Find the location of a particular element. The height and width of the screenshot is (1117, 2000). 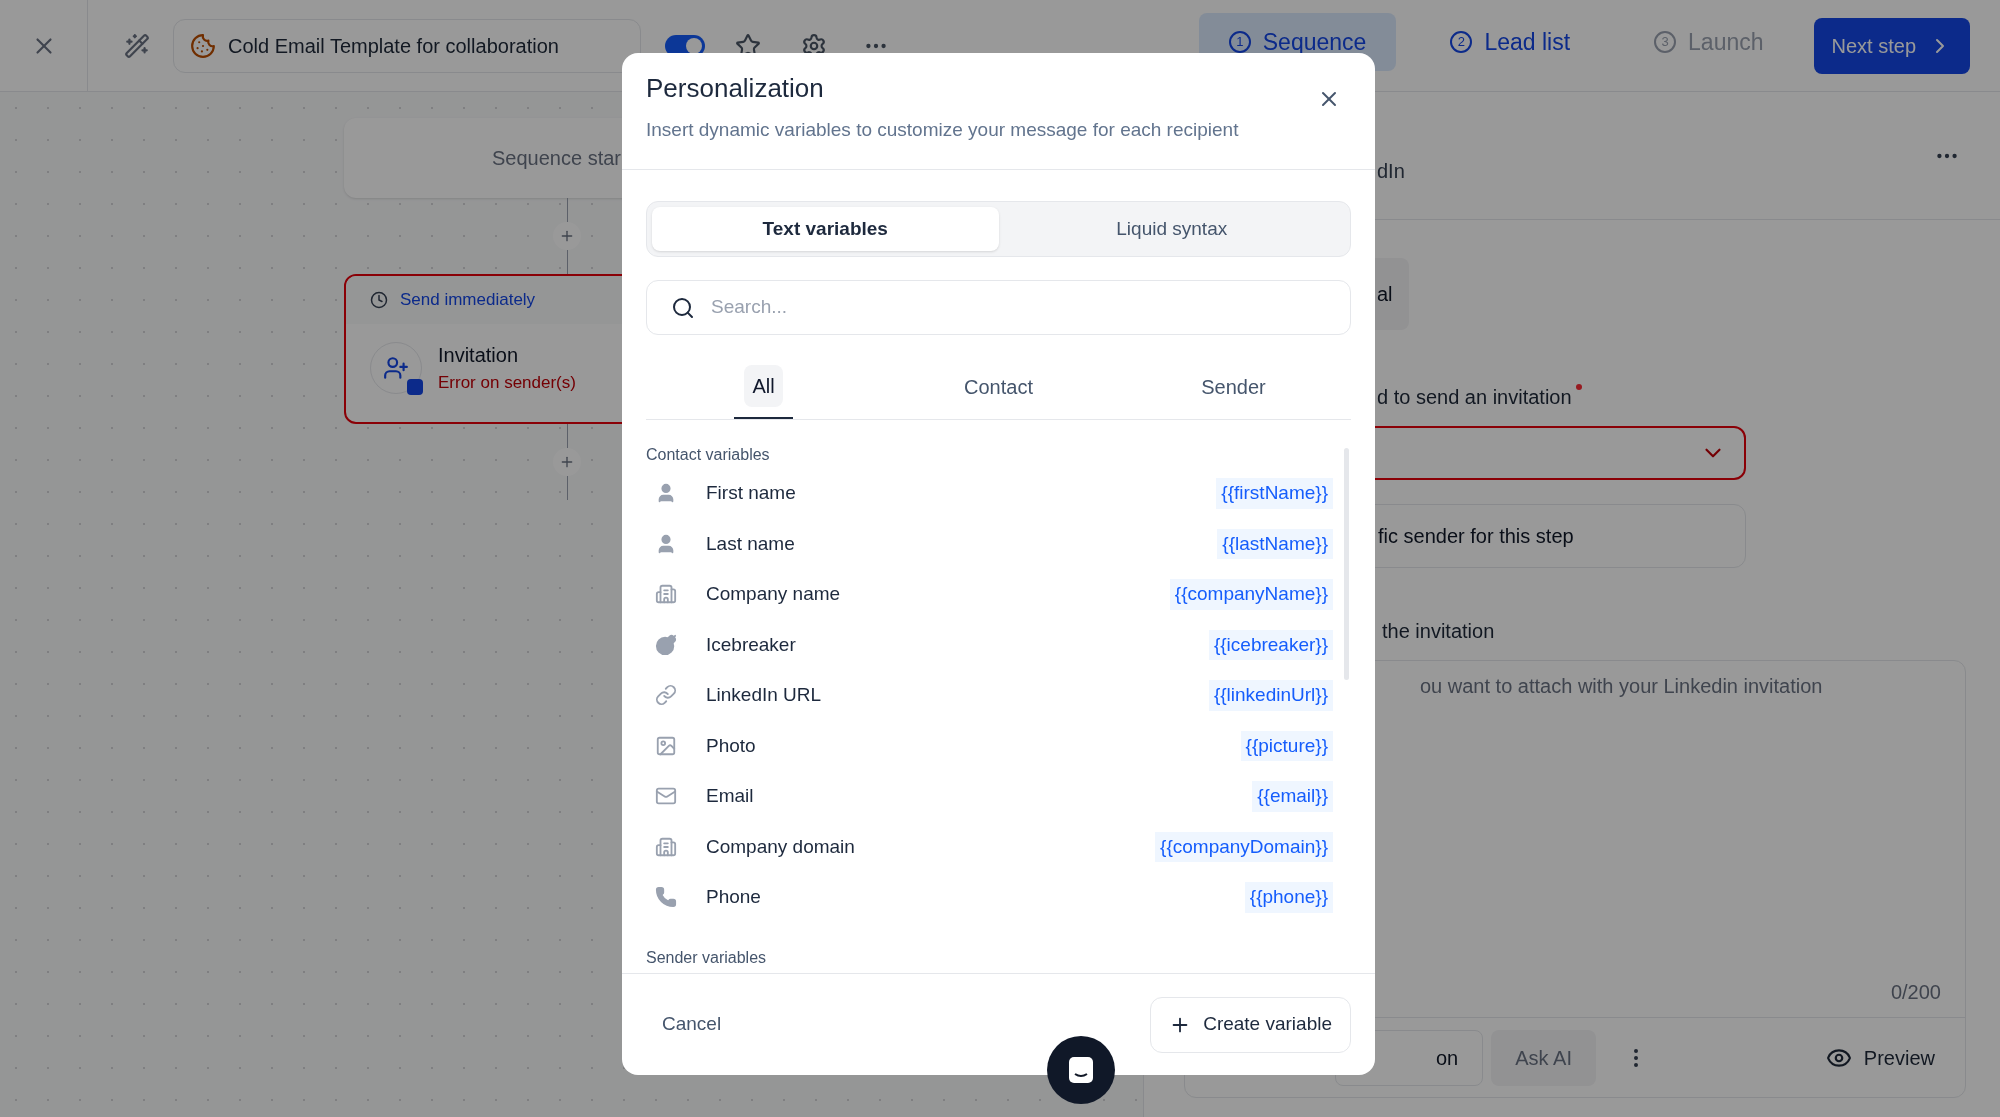

variable-token: {{lastName}} is located at coordinates (1275, 543).